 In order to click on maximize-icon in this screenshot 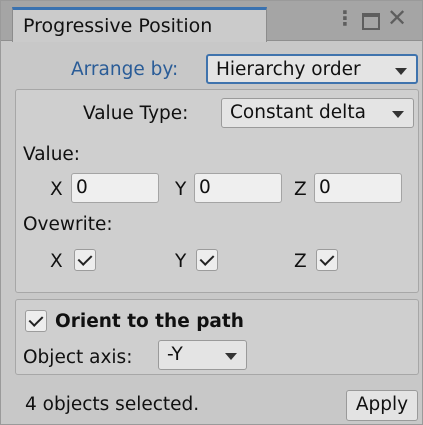, I will do `click(371, 21)`.